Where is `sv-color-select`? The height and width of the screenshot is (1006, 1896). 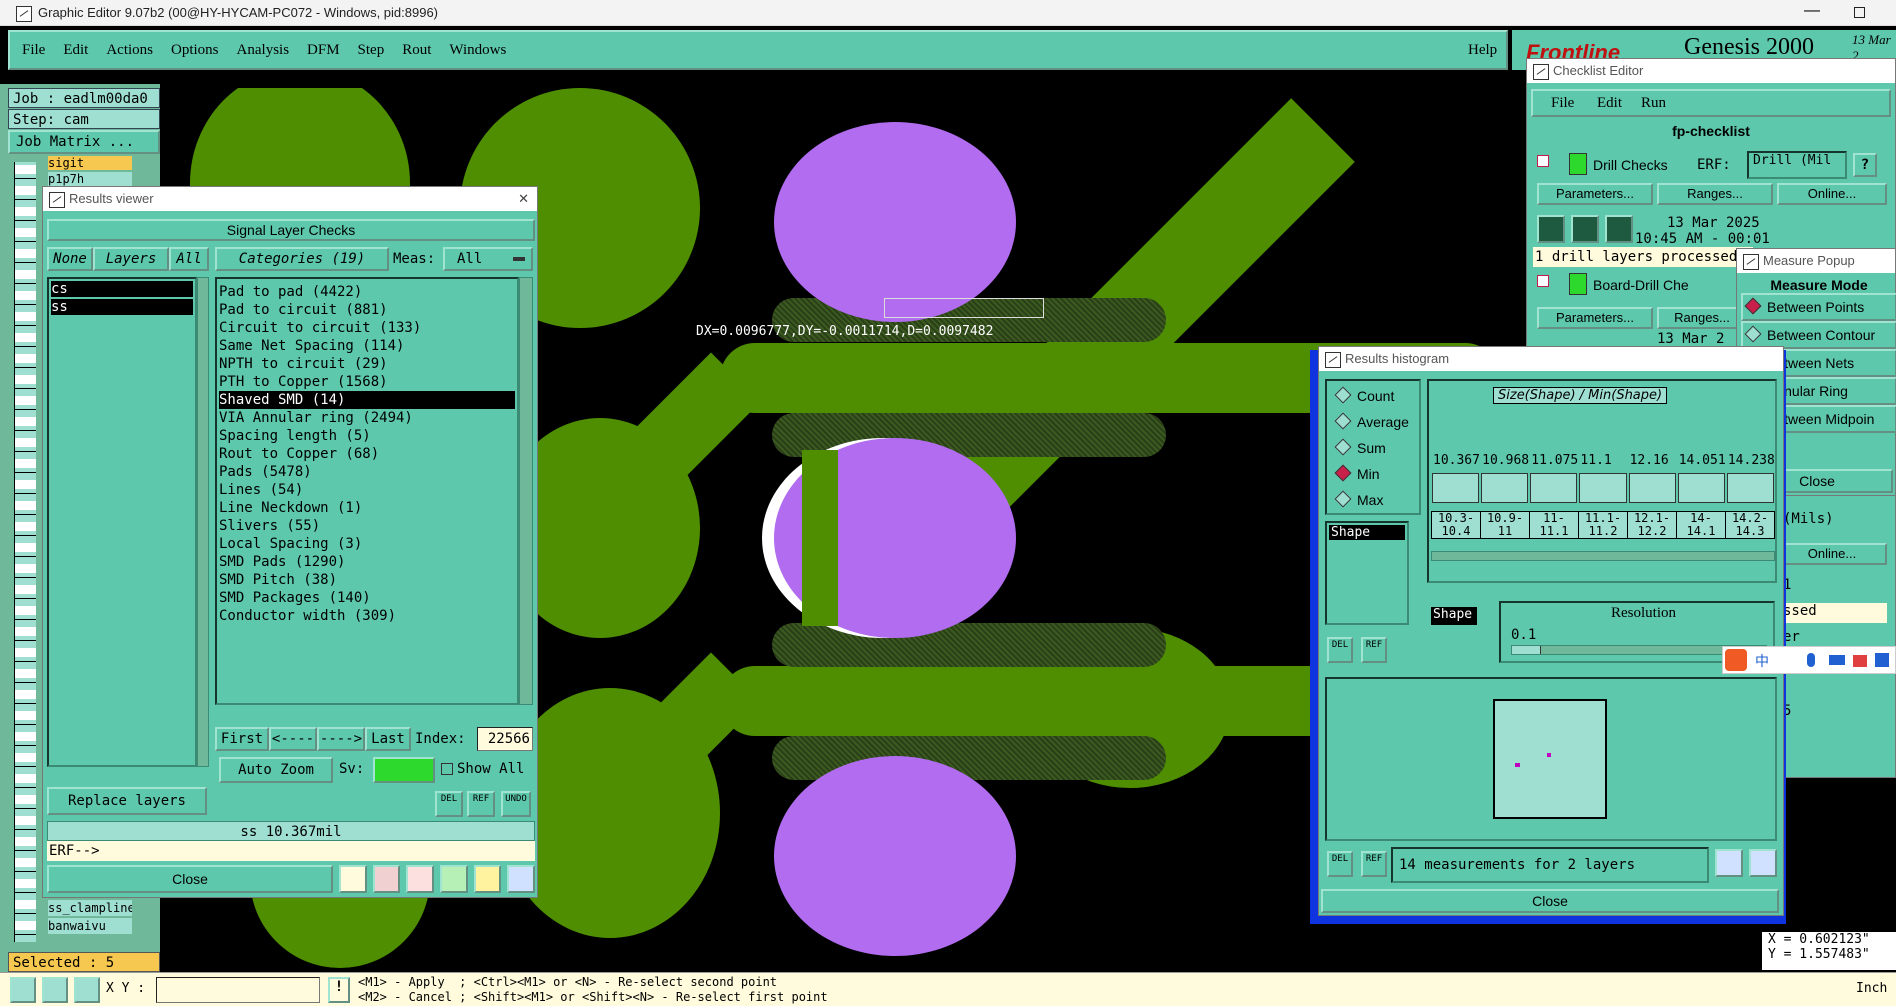 sv-color-select is located at coordinates (404, 770).